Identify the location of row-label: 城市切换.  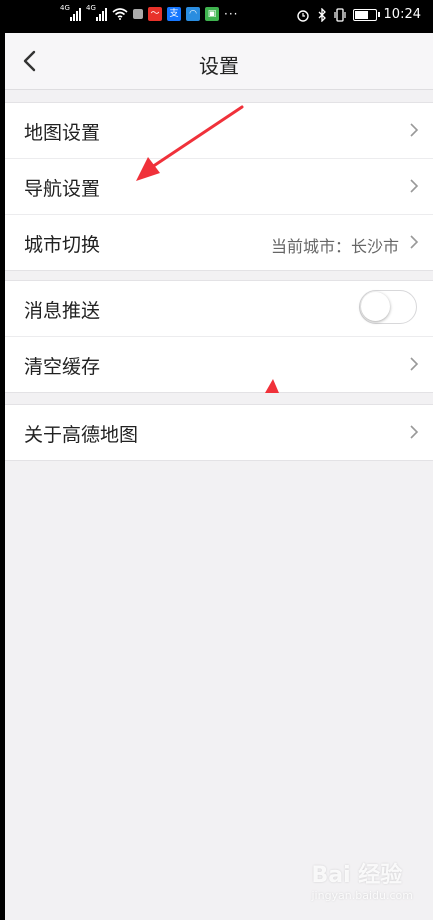
(62, 245).